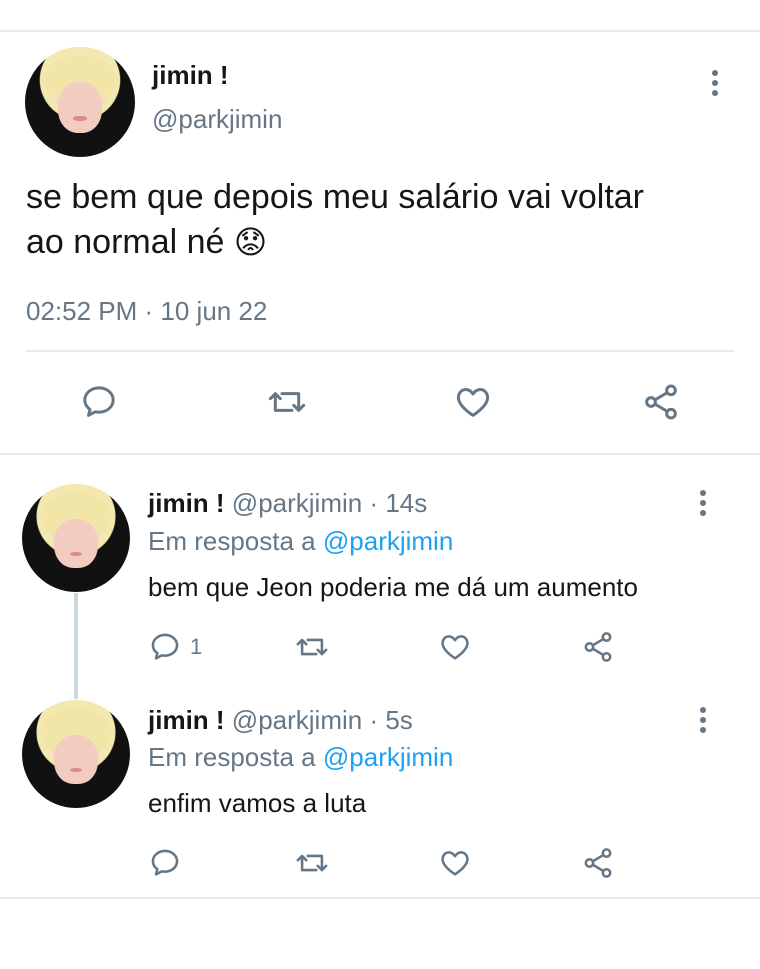 Image resolution: width=760 pixels, height=969 pixels. Describe the element at coordinates (398, 503) in the screenshot. I see `reply-time: · 14s` at that location.